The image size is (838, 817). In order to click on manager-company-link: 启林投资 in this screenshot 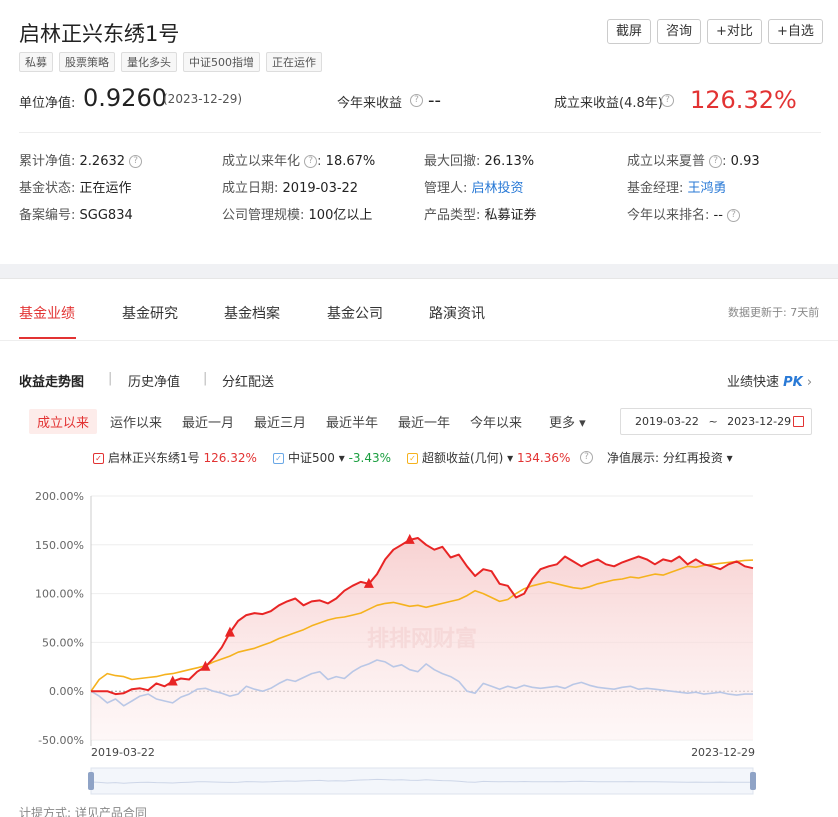, I will do `click(498, 188)`.